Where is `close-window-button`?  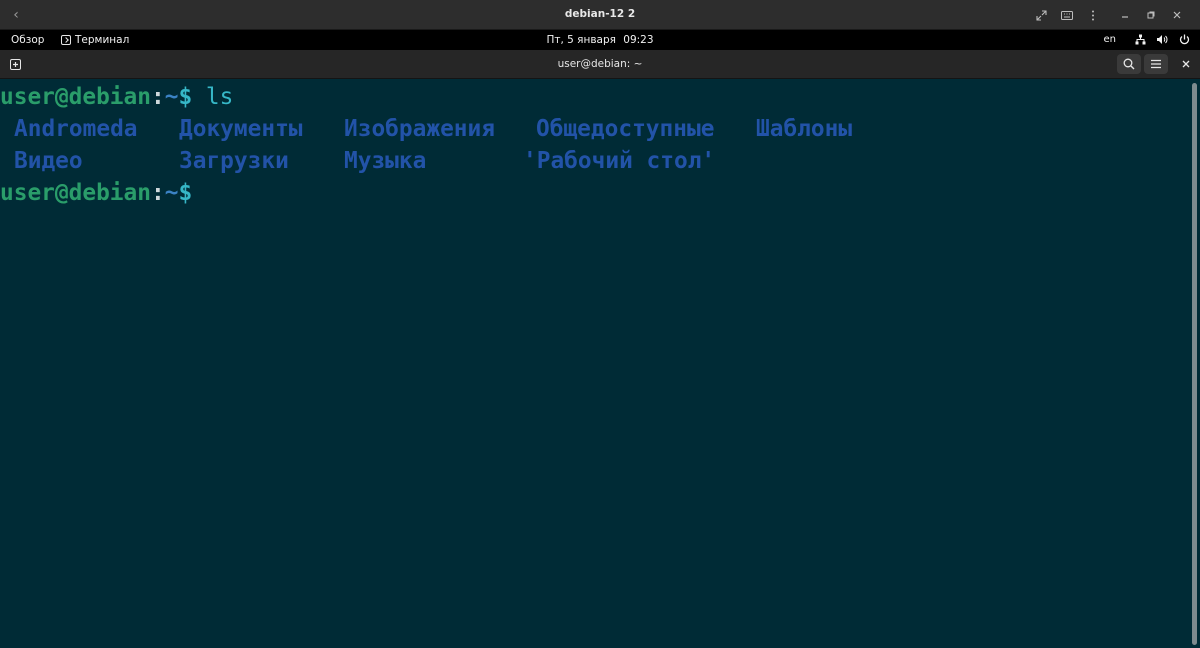 close-window-button is located at coordinates (1186, 64).